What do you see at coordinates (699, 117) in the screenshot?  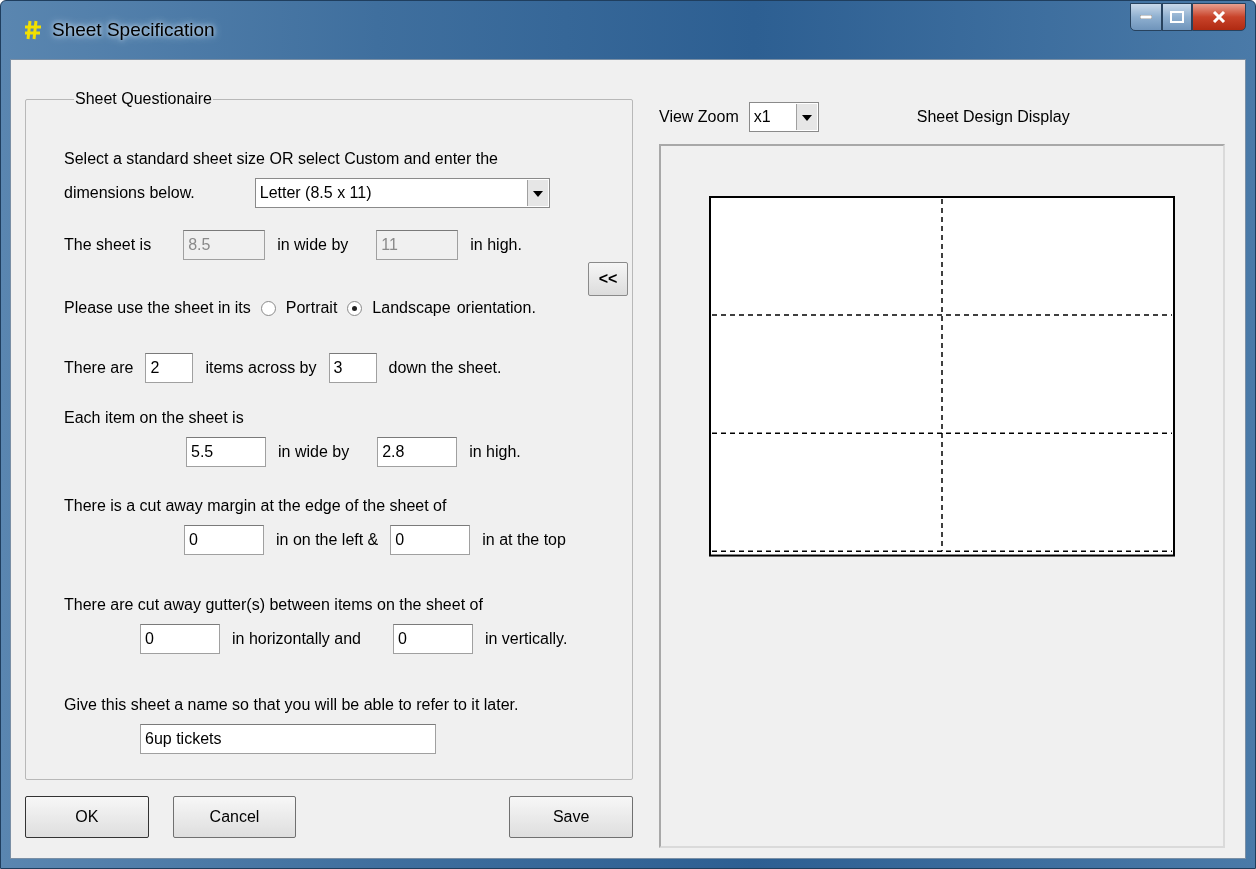 I see `label: View Zoom` at bounding box center [699, 117].